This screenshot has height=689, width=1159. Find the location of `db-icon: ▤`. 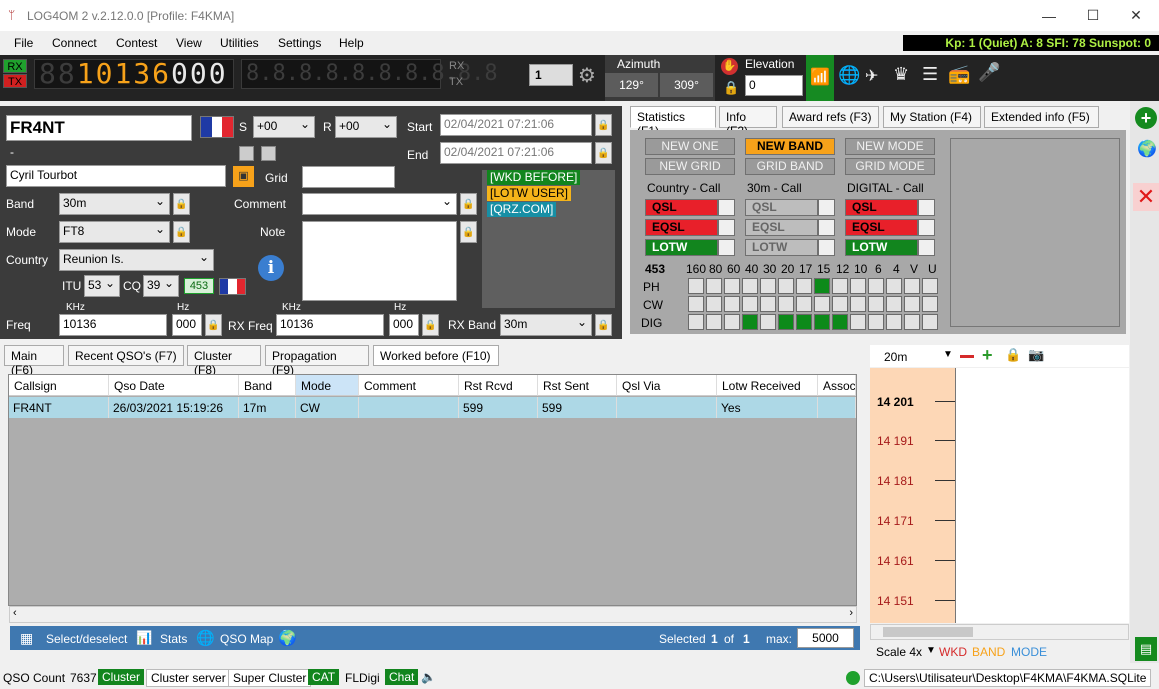

db-icon: ▤ is located at coordinates (1146, 649).